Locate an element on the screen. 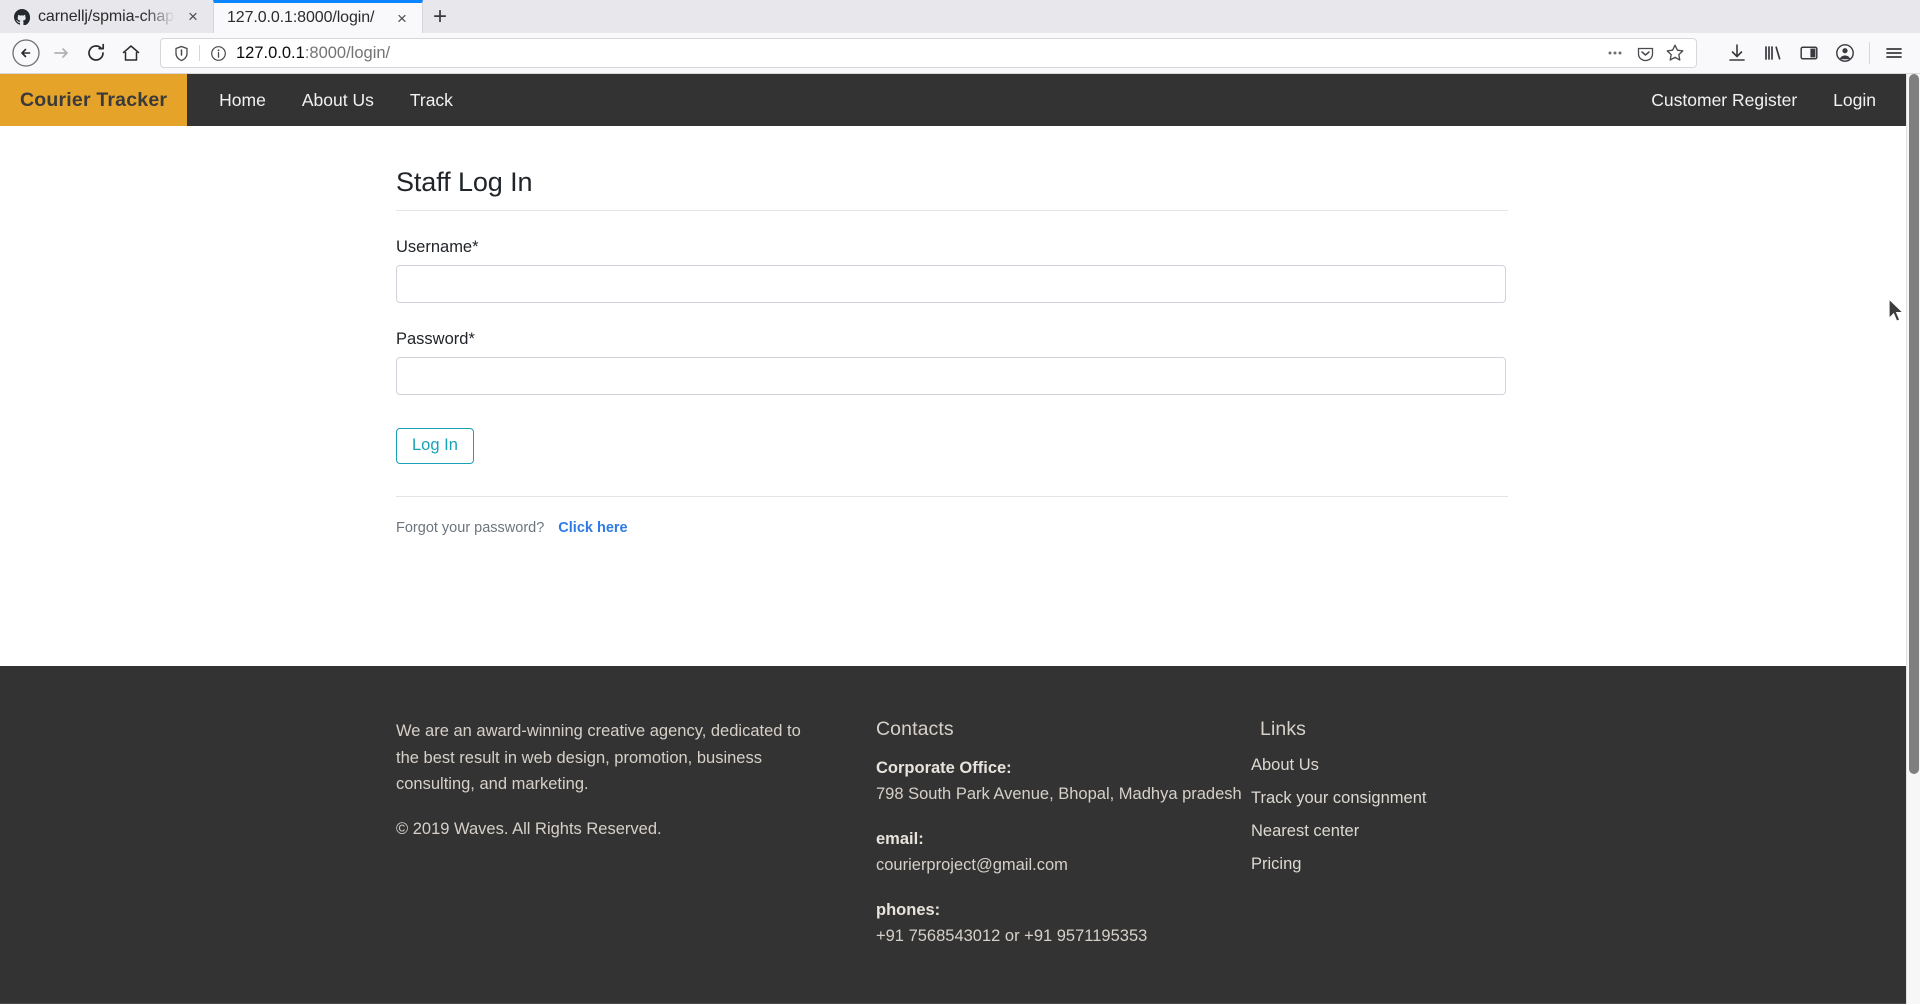  nav-item-login: Login is located at coordinates (1854, 100).